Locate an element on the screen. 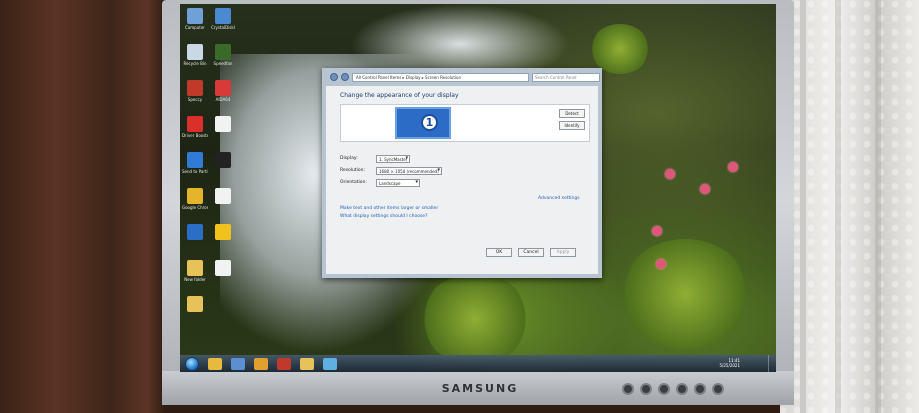 This screenshot has width=919, height=413. desktop-icon: Recycle Bin is located at coordinates (195, 55).